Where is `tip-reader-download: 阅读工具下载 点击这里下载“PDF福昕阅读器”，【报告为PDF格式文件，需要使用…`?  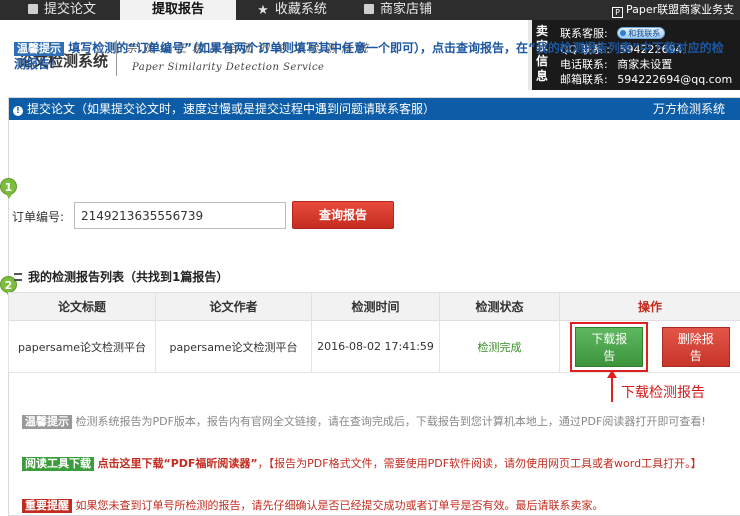
tip-reader-download: 阅读工具下载 点击这里下载“PDF福昕阅读器”，【报告为PDF格式文件，需要使用… is located at coordinates (380, 464).